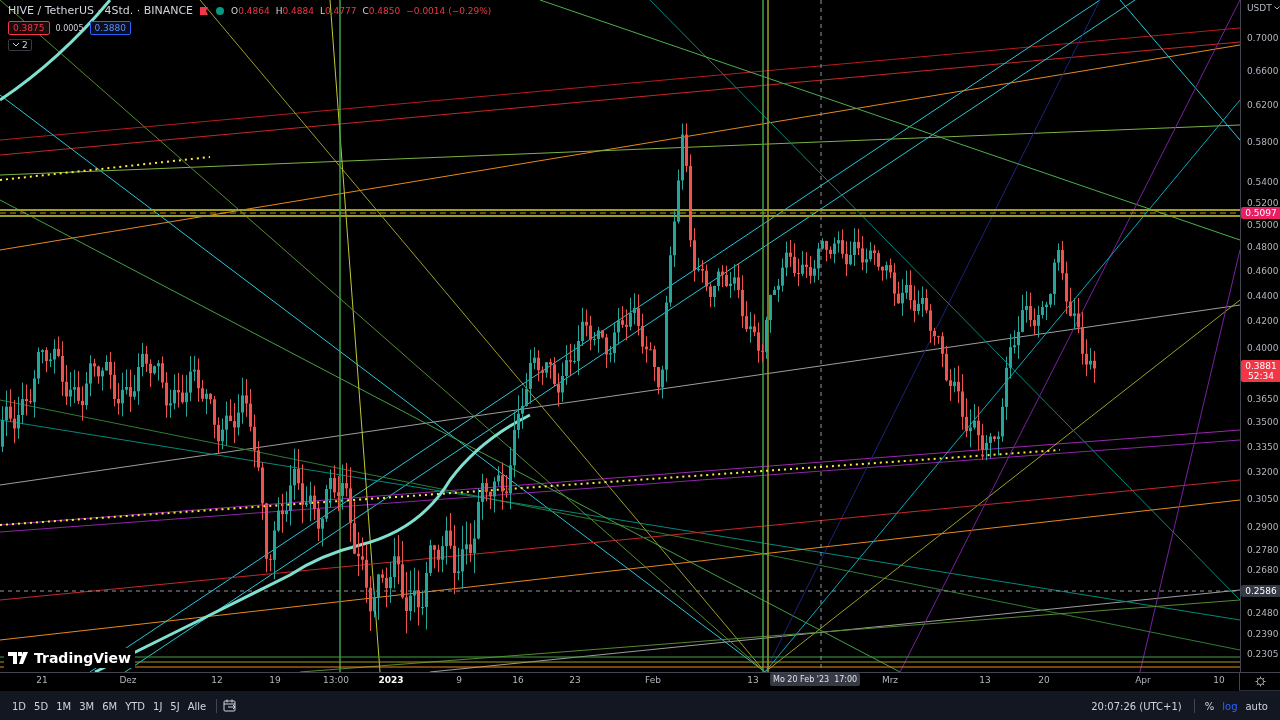 This screenshot has width=1280, height=720. I want to click on crosshair-price-label: 0.2586, so click(1260, 591).